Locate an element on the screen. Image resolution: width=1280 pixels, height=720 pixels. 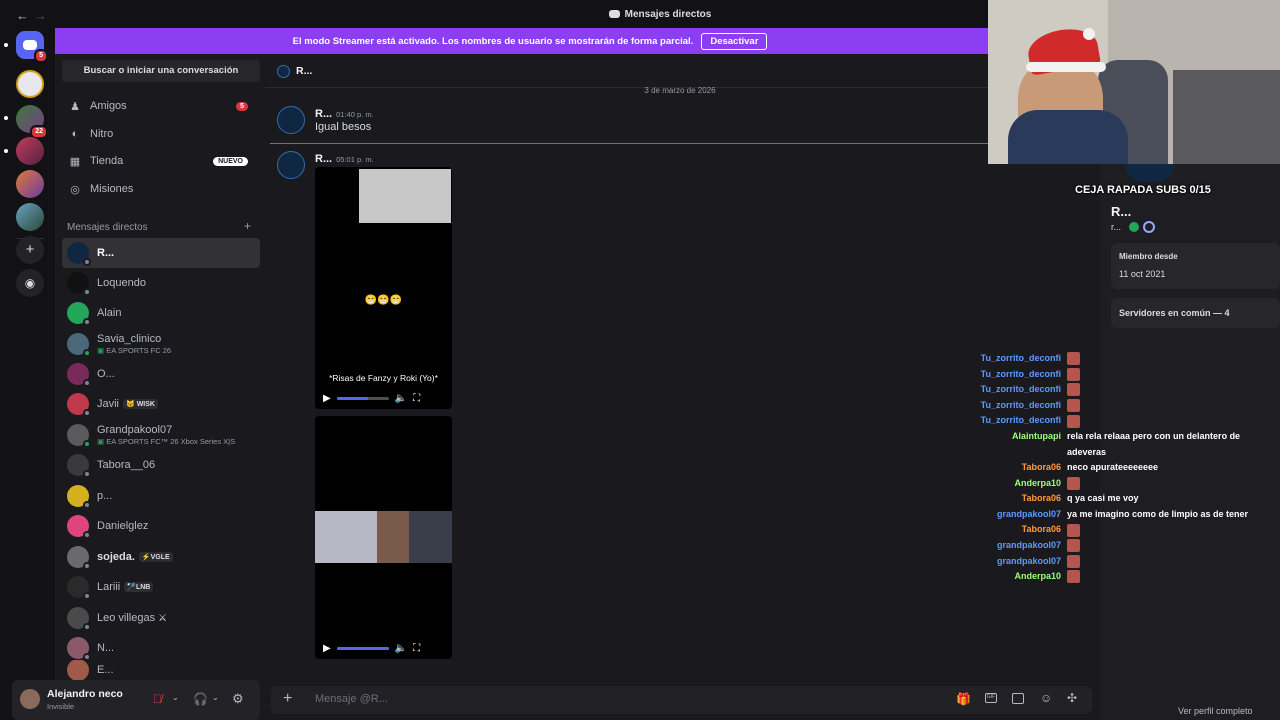
dm-item: Javii 🐱 WISK is located at coordinates (161, 404).